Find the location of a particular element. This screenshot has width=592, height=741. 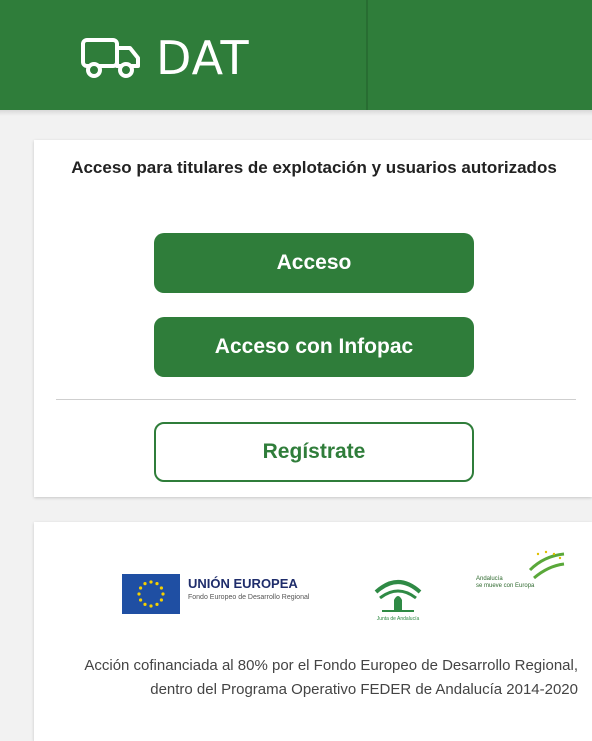

app-header: DAT is located at coordinates (296, 55).